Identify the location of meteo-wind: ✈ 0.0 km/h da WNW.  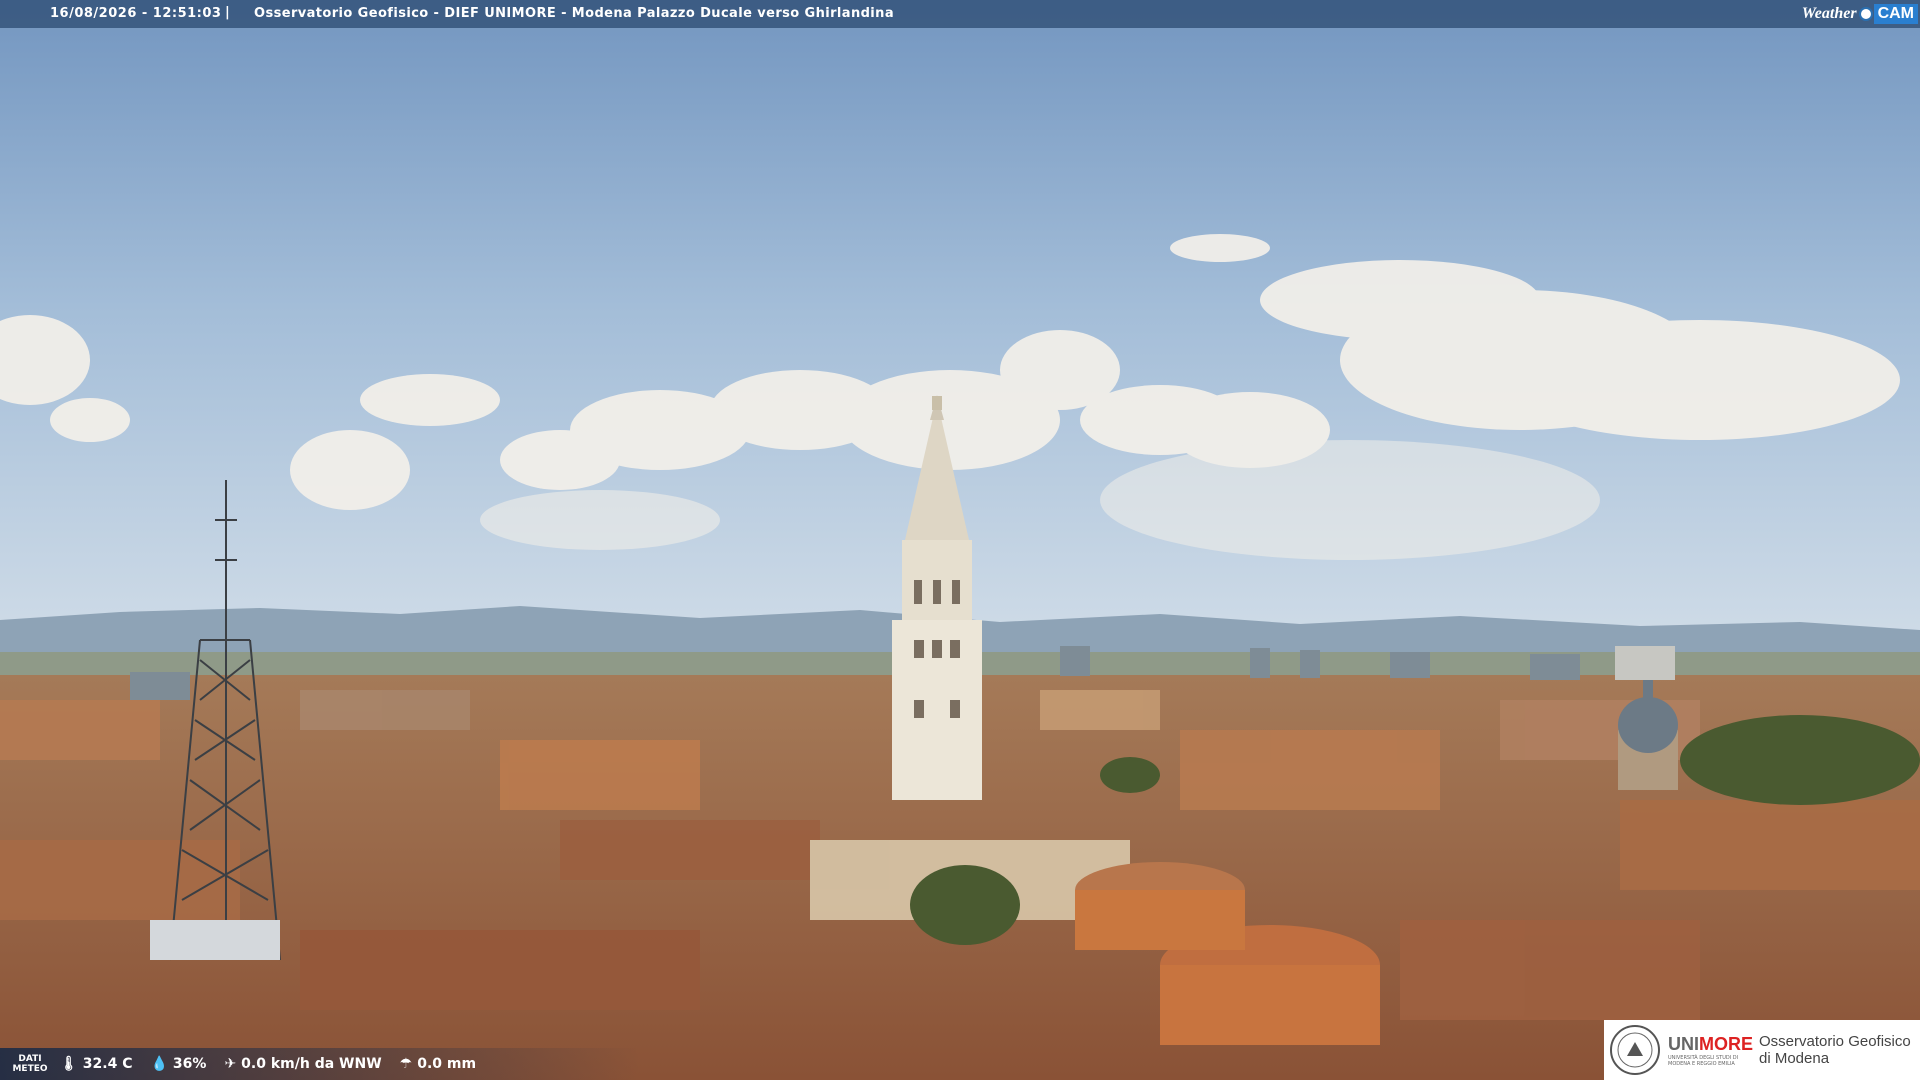
(302, 1064).